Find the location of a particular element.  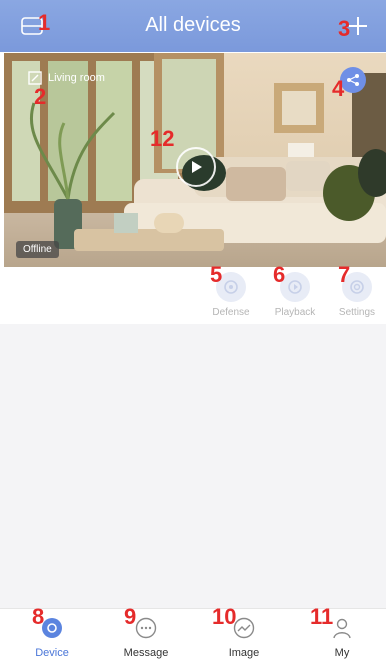

callout-number: 1 is located at coordinates (44, 22).